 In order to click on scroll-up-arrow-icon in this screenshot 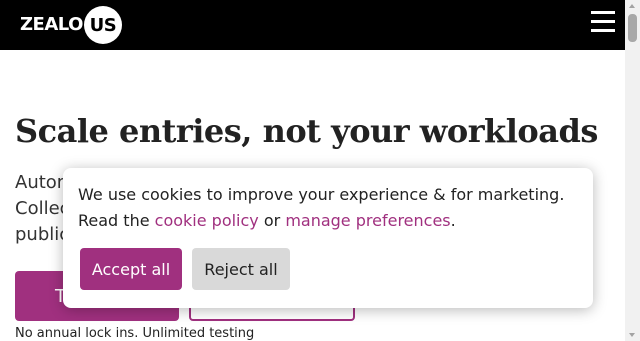, I will do `click(632, 6)`.